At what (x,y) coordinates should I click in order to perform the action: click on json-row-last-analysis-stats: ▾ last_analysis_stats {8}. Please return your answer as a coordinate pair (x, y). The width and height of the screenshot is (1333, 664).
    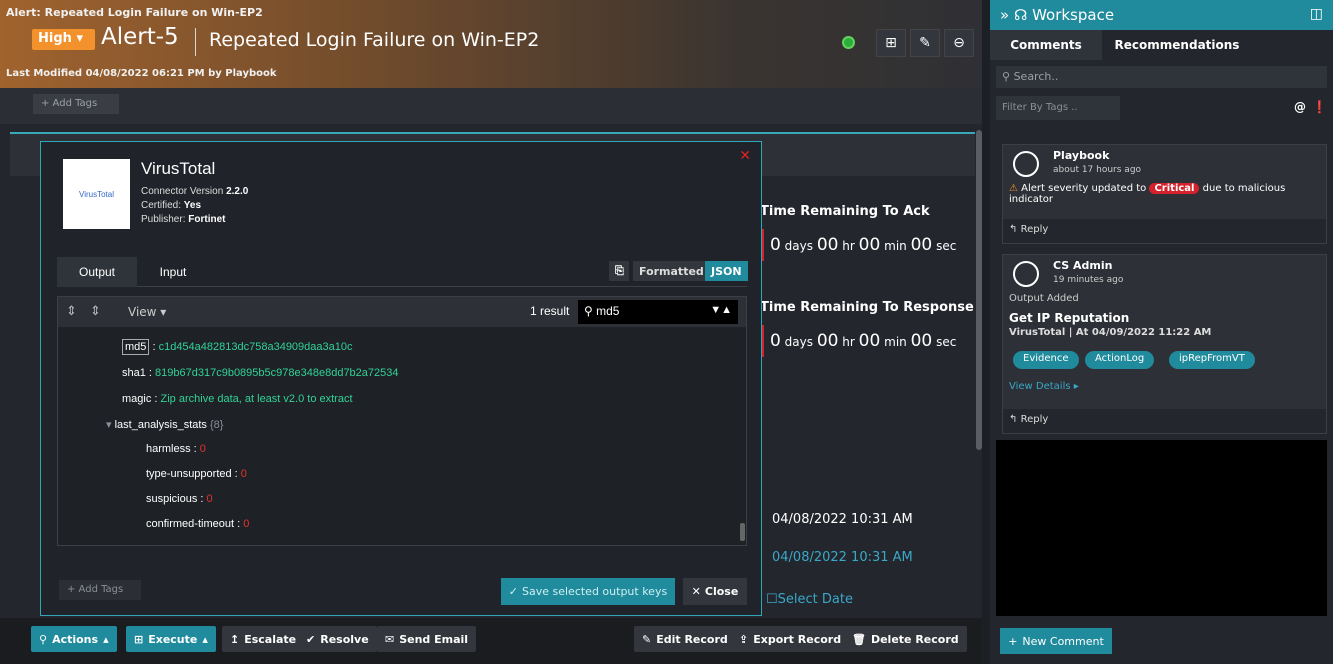
    Looking at the image, I should click on (164, 424).